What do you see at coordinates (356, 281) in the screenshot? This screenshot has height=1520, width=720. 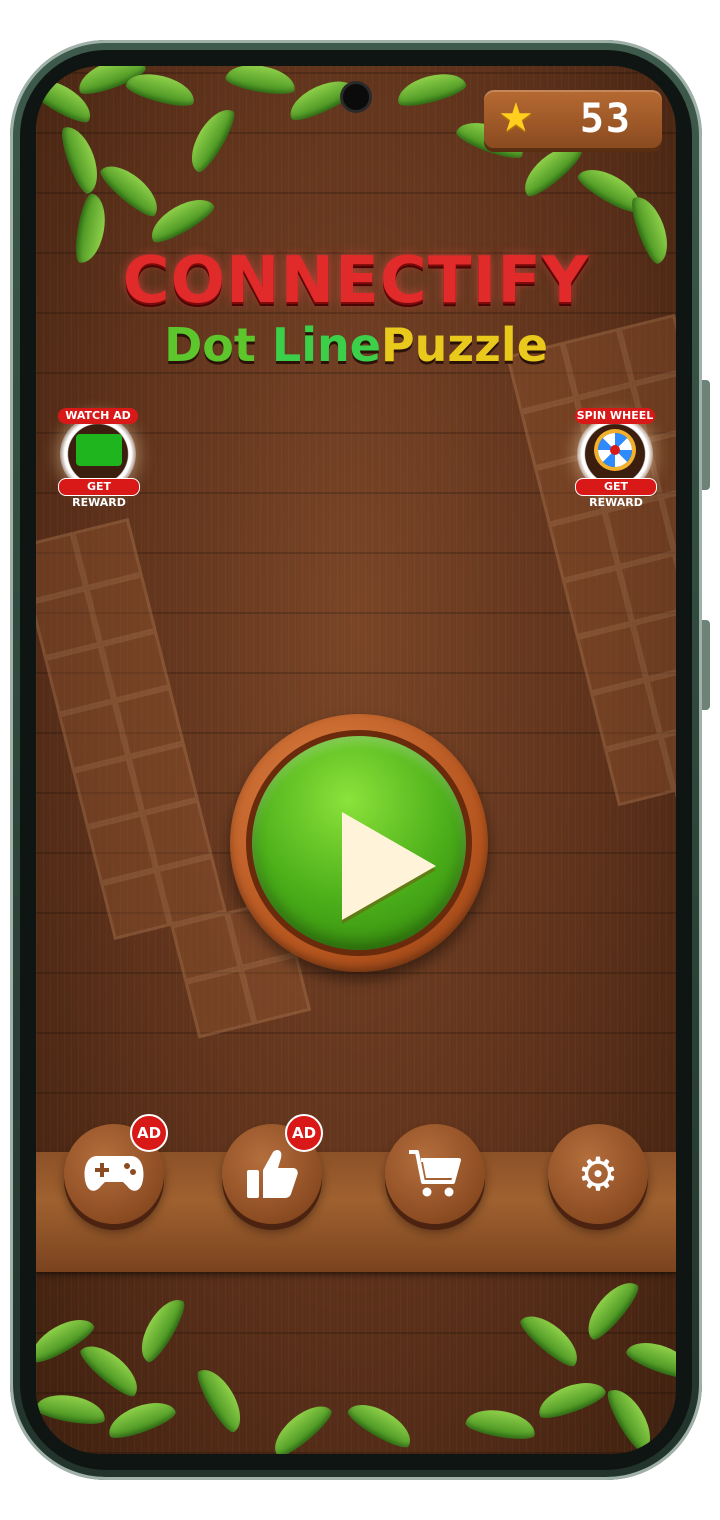 I see `game-title: CONNECTIFY` at bounding box center [356, 281].